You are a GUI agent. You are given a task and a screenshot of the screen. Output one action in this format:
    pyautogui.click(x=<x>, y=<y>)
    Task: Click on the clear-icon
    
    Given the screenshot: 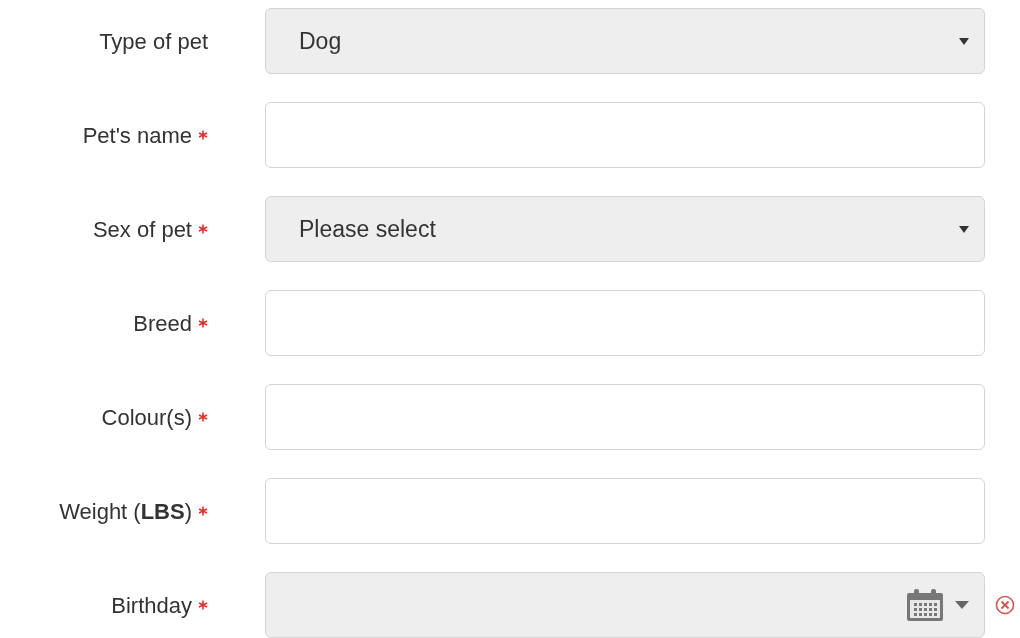 What is the action you would take?
    pyautogui.click(x=1005, y=605)
    